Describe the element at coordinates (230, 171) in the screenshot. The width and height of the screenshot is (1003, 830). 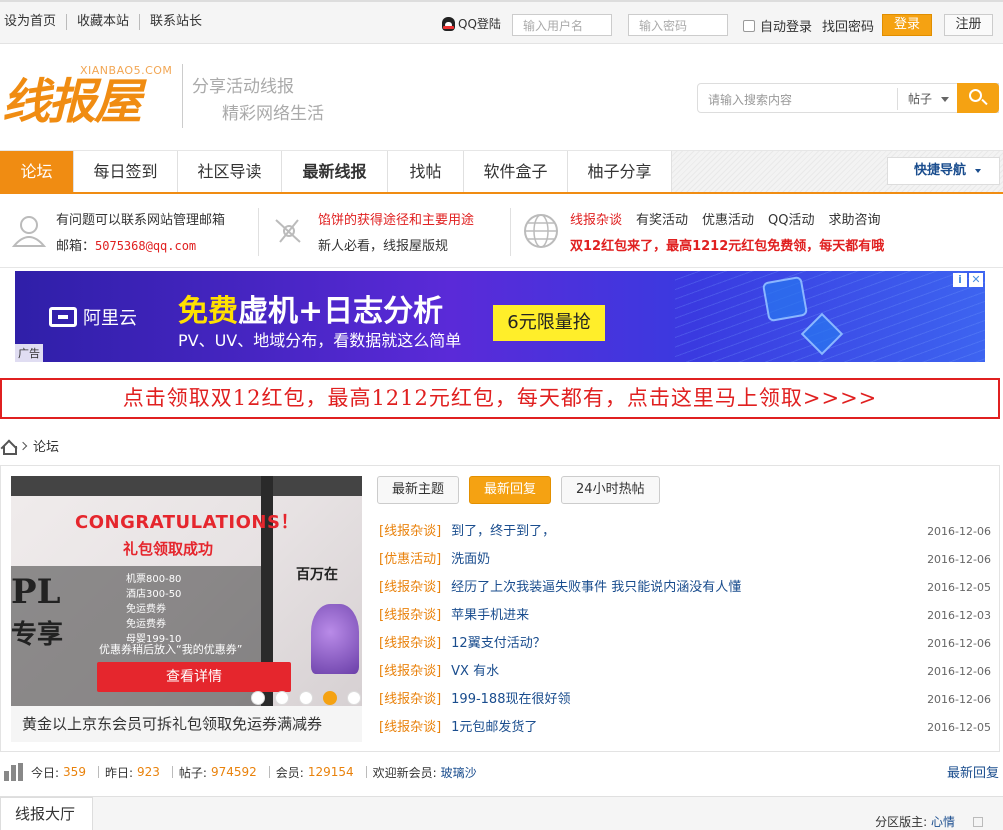
I see `nav-community-guide: 社区导读` at that location.